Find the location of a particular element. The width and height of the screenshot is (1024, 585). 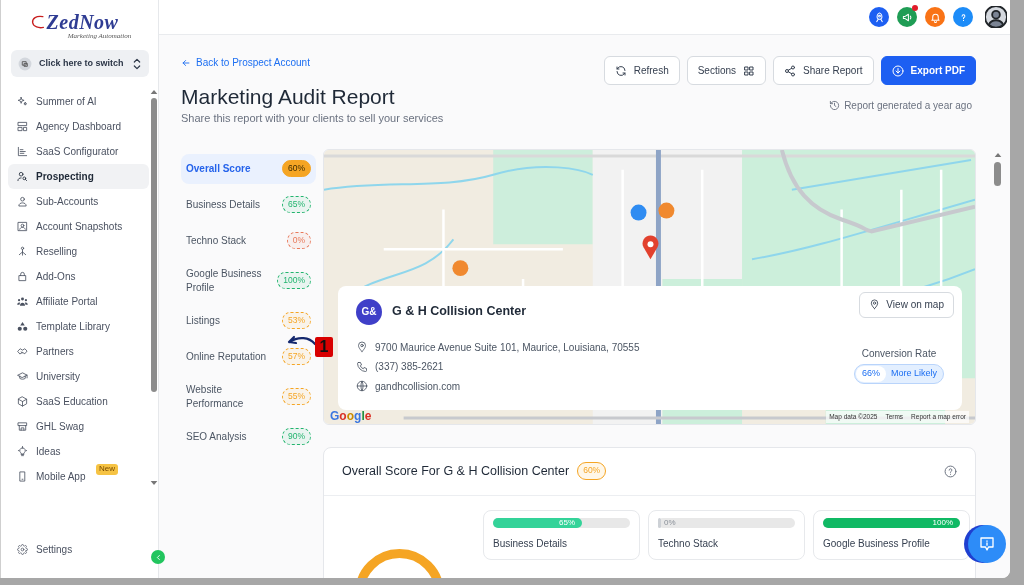

portrait-icon is located at coordinates (22, 226).